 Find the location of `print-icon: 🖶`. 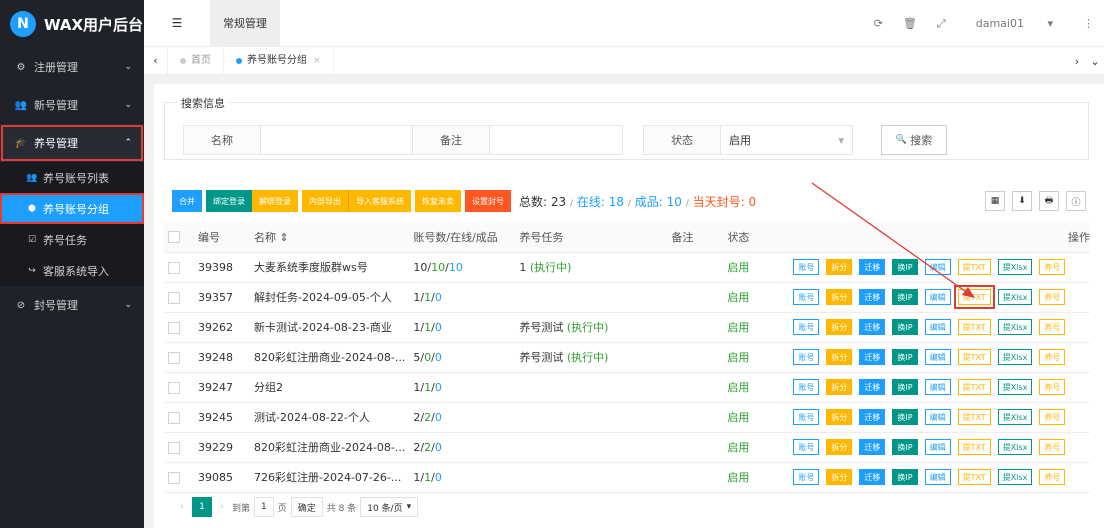

print-icon: 🖶 is located at coordinates (1049, 201).